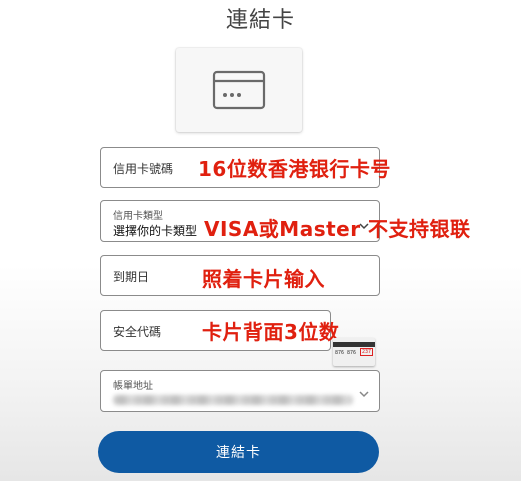 The image size is (521, 481). I want to click on link-card-button: 連結卡, so click(238, 452).